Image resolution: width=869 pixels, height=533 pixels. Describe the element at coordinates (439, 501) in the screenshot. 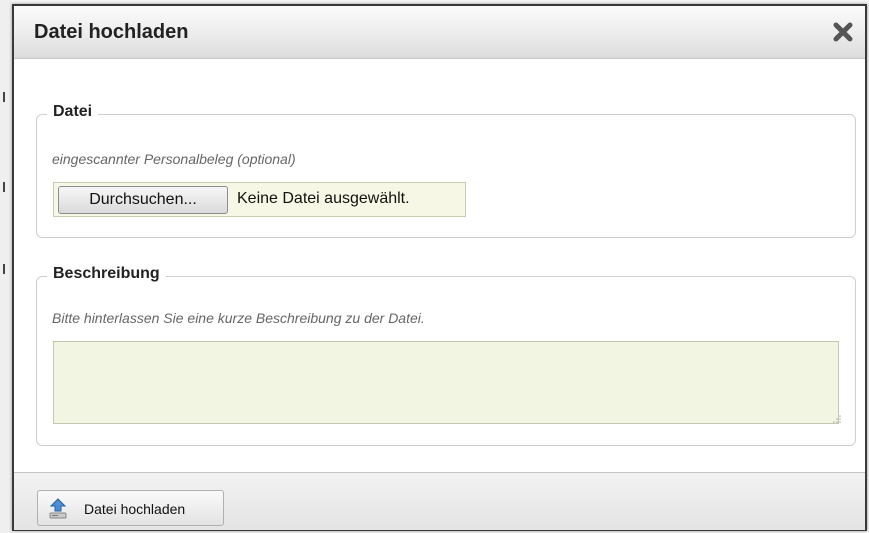

I see `dialog-footer: Datei hochladen` at that location.